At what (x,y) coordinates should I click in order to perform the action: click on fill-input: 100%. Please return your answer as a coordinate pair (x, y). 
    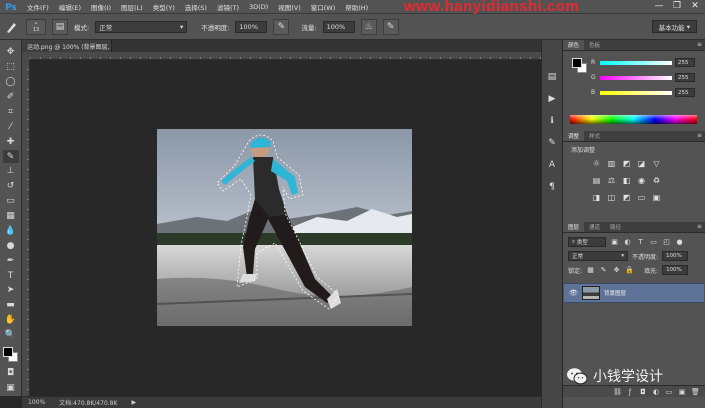
    Looking at the image, I should click on (675, 270).